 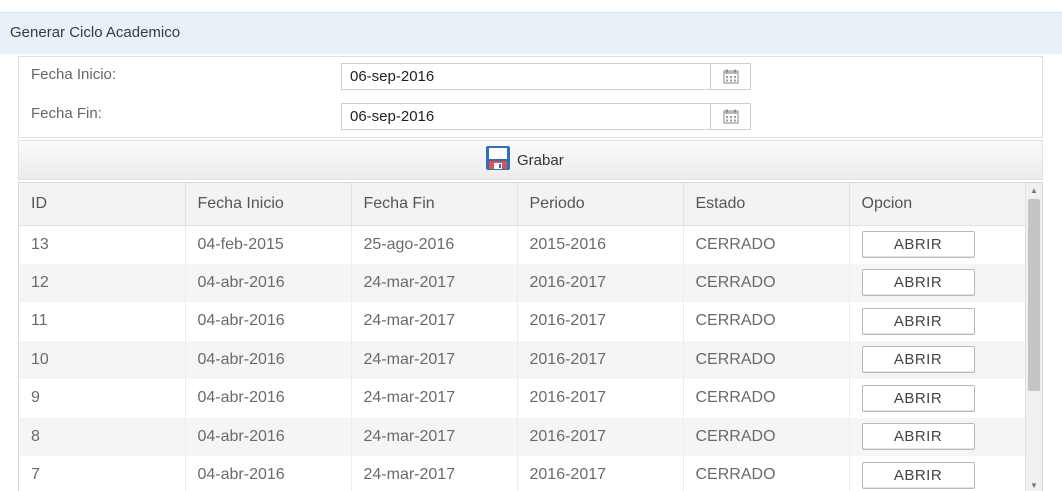 What do you see at coordinates (74, 74) in the screenshot?
I see `fecha-inicio-label: Fecha Inicio:` at bounding box center [74, 74].